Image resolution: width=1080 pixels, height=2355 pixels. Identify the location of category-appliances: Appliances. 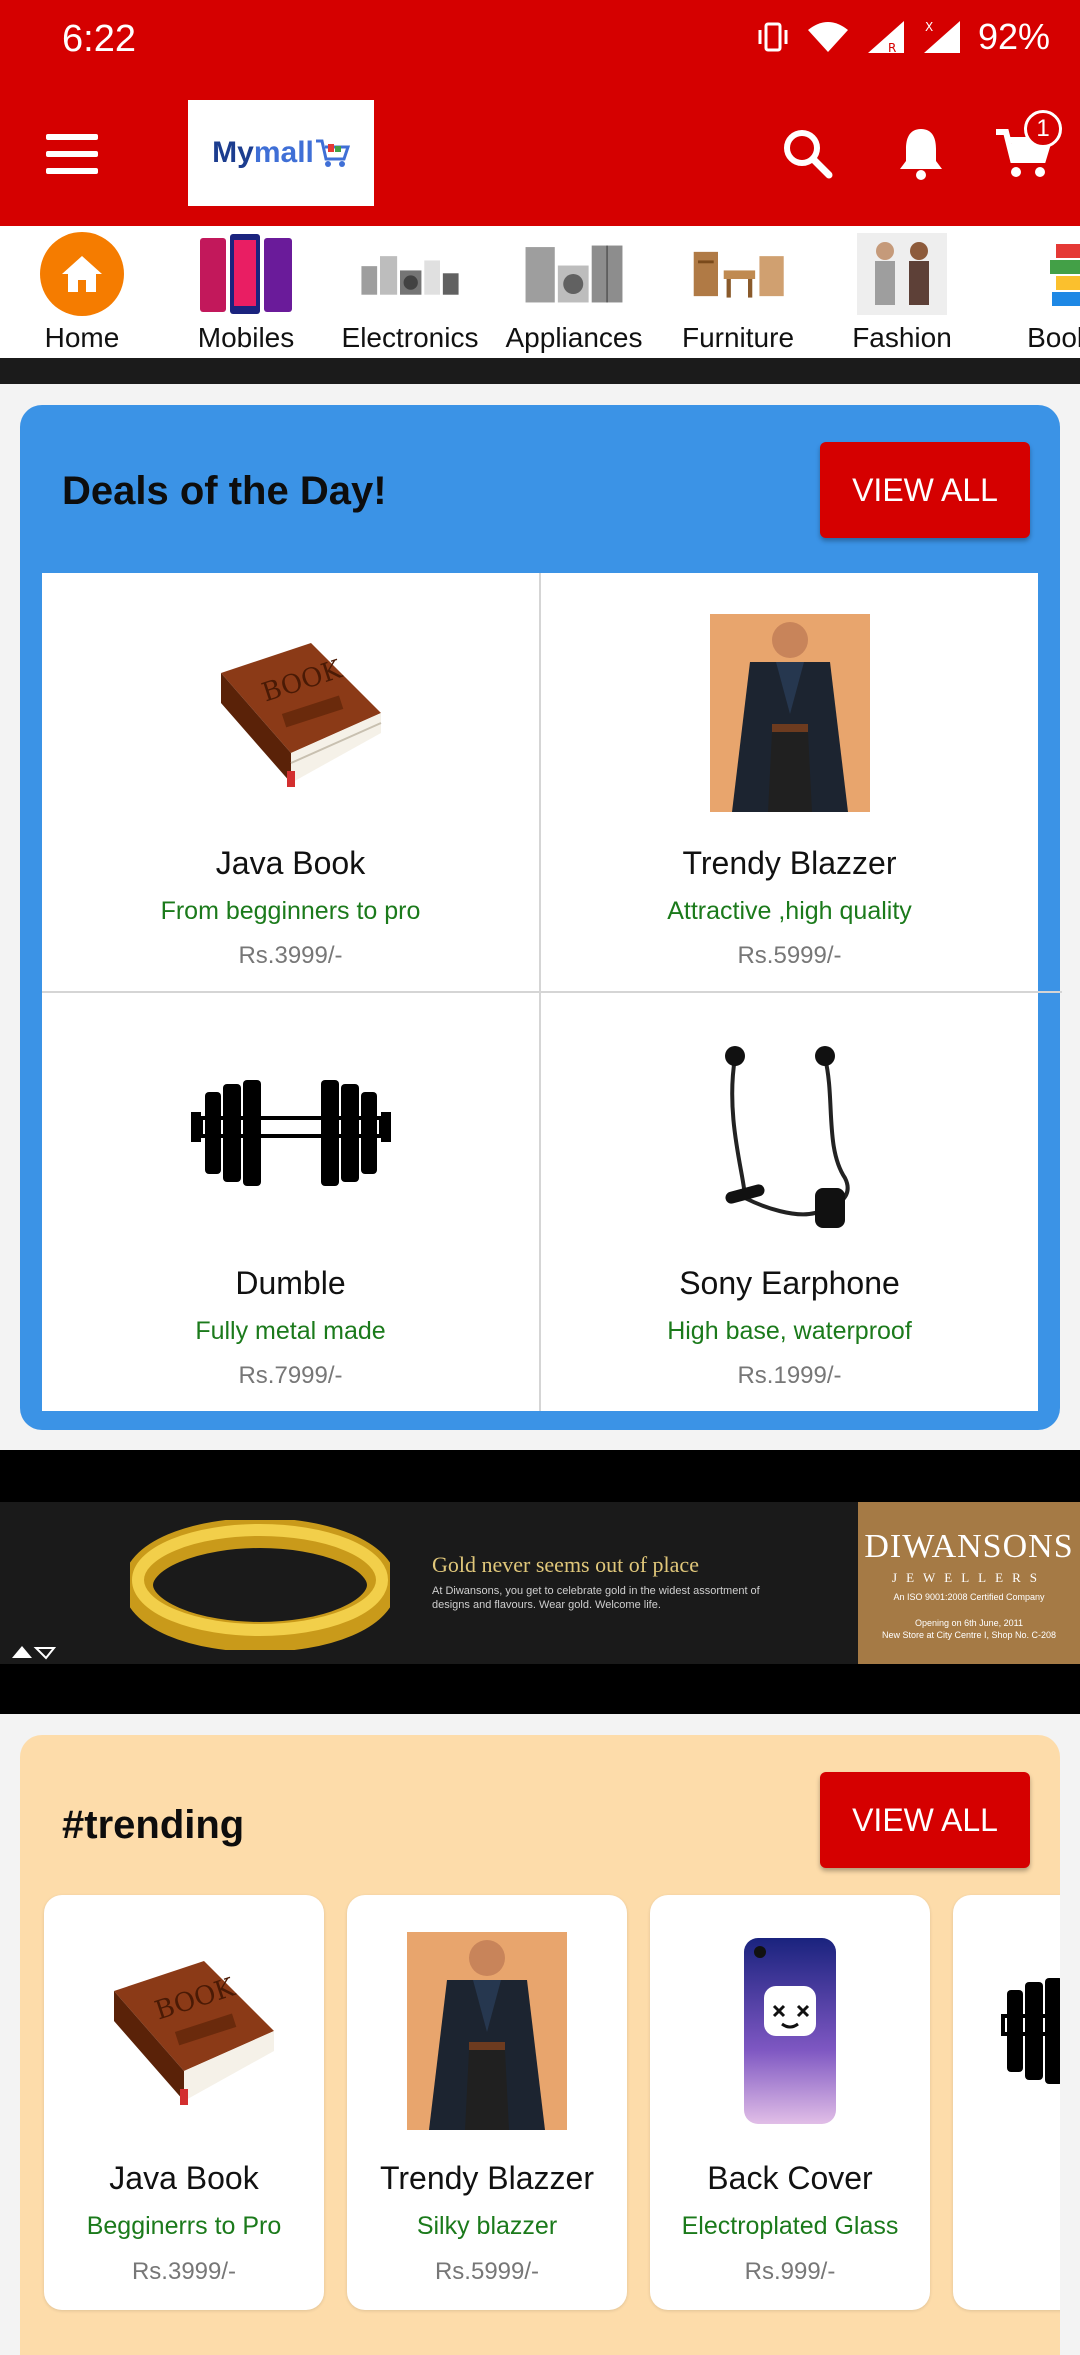
(574, 295).